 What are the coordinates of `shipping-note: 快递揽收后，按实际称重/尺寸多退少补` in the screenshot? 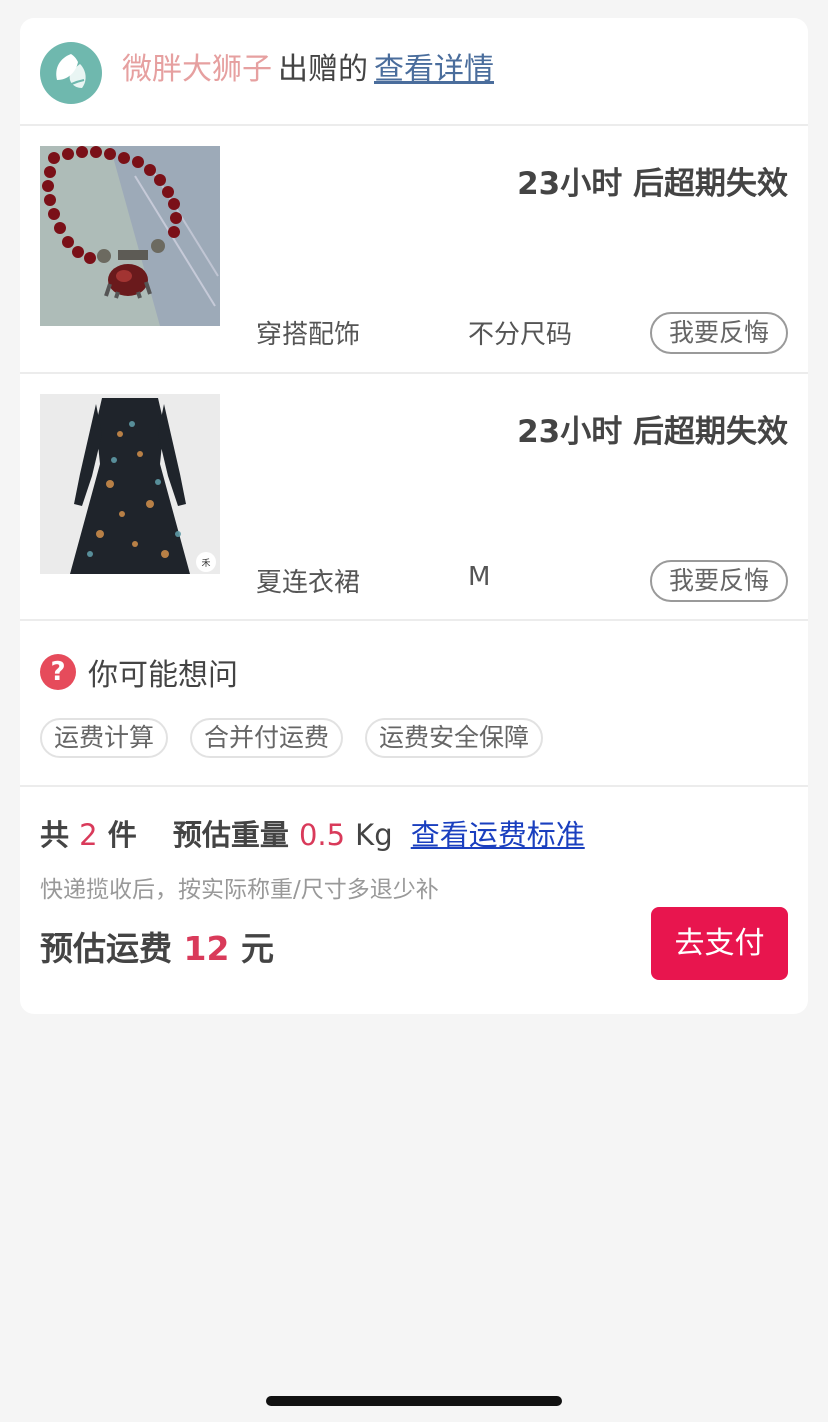 It's located at (239, 890).